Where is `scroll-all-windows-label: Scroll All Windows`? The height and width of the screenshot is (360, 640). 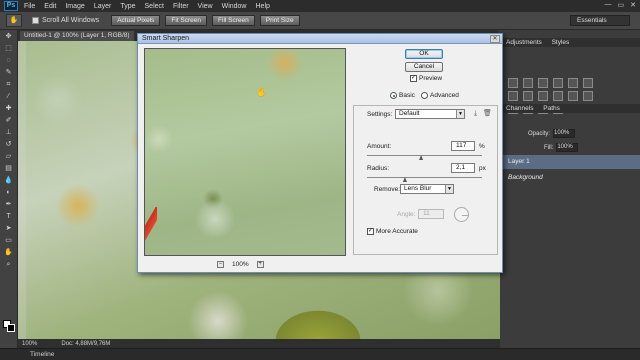 scroll-all-windows-label: Scroll All Windows is located at coordinates (71, 20).